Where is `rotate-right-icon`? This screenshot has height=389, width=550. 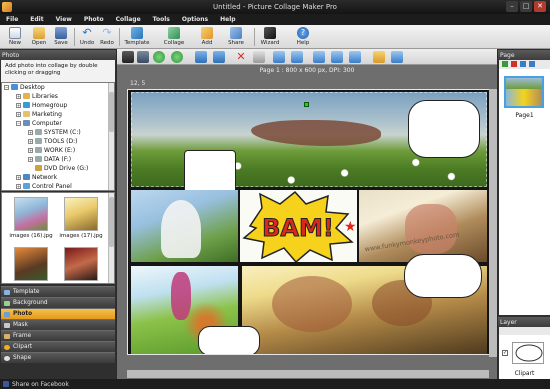 rotate-right-icon is located at coordinates (219, 57).